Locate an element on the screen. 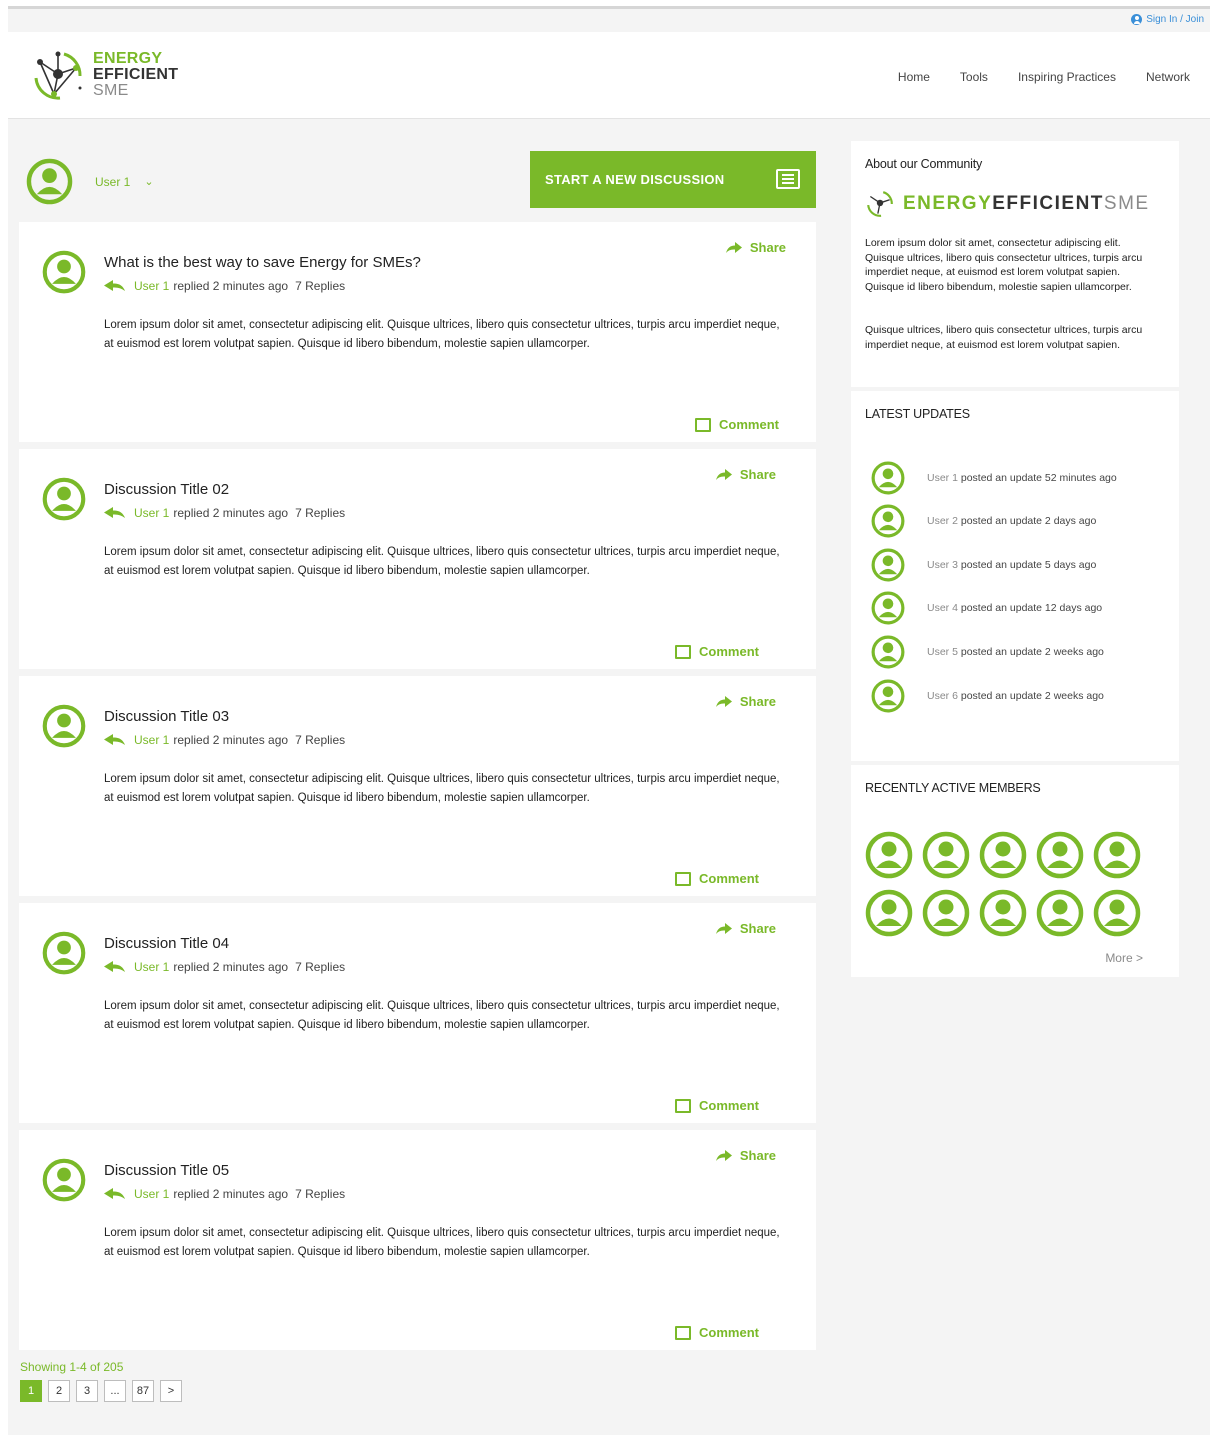 The height and width of the screenshot is (1435, 1210). page-next: > is located at coordinates (171, 1391).